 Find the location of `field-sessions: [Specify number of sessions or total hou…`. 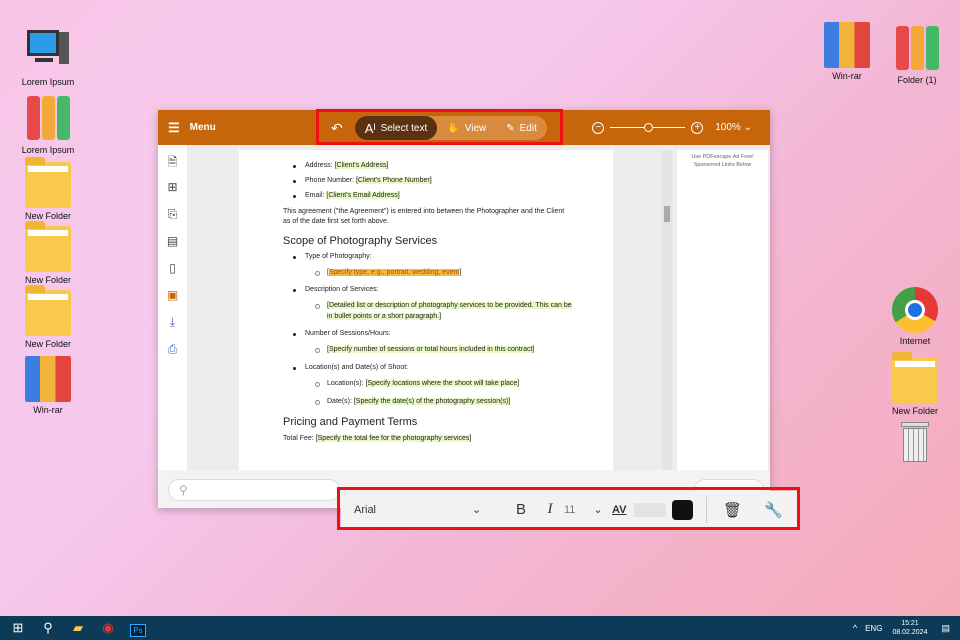

field-sessions: [Specify number of sessions or total hou… is located at coordinates (431, 350).